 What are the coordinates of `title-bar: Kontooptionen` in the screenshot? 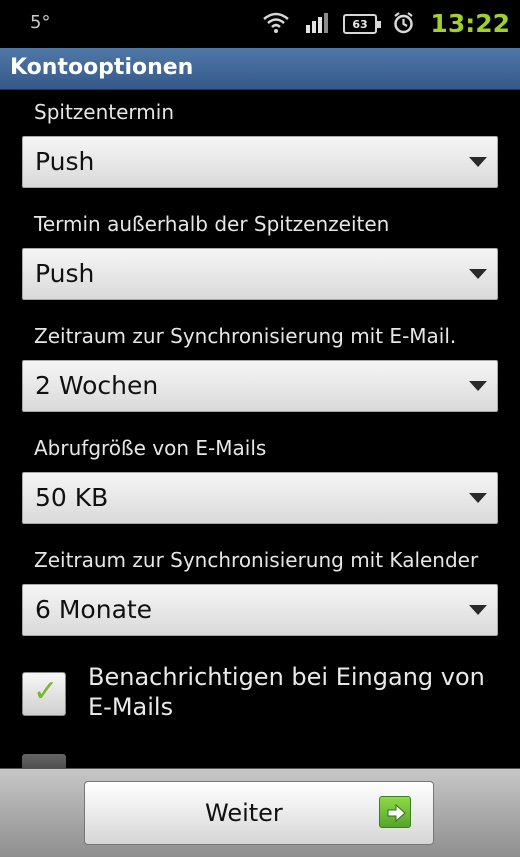 It's located at (260, 69).